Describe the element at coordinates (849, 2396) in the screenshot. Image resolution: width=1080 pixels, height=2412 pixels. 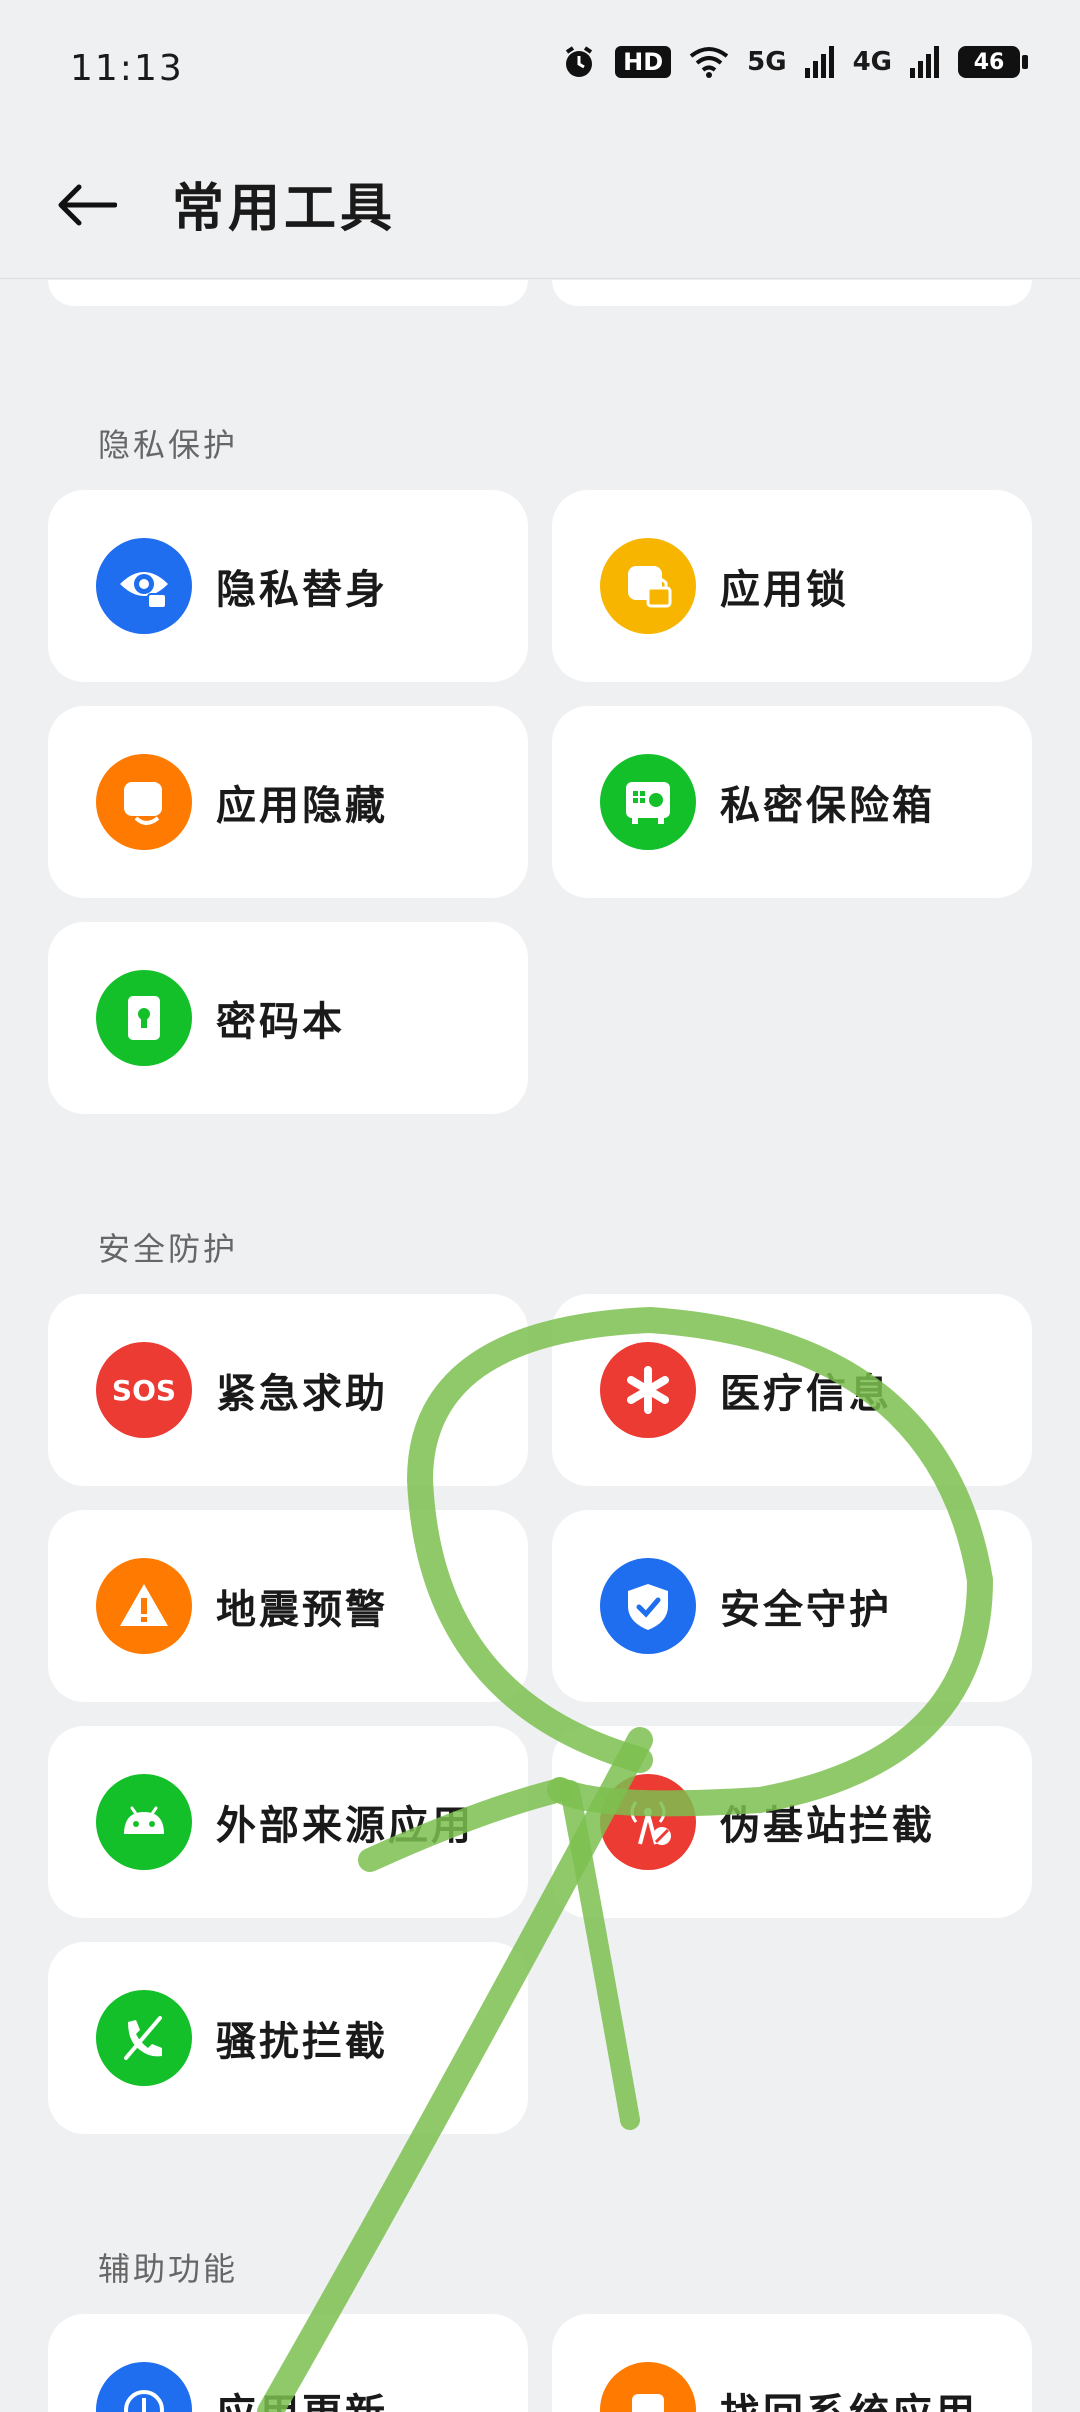
I see `card-label: 找回系统应用` at that location.